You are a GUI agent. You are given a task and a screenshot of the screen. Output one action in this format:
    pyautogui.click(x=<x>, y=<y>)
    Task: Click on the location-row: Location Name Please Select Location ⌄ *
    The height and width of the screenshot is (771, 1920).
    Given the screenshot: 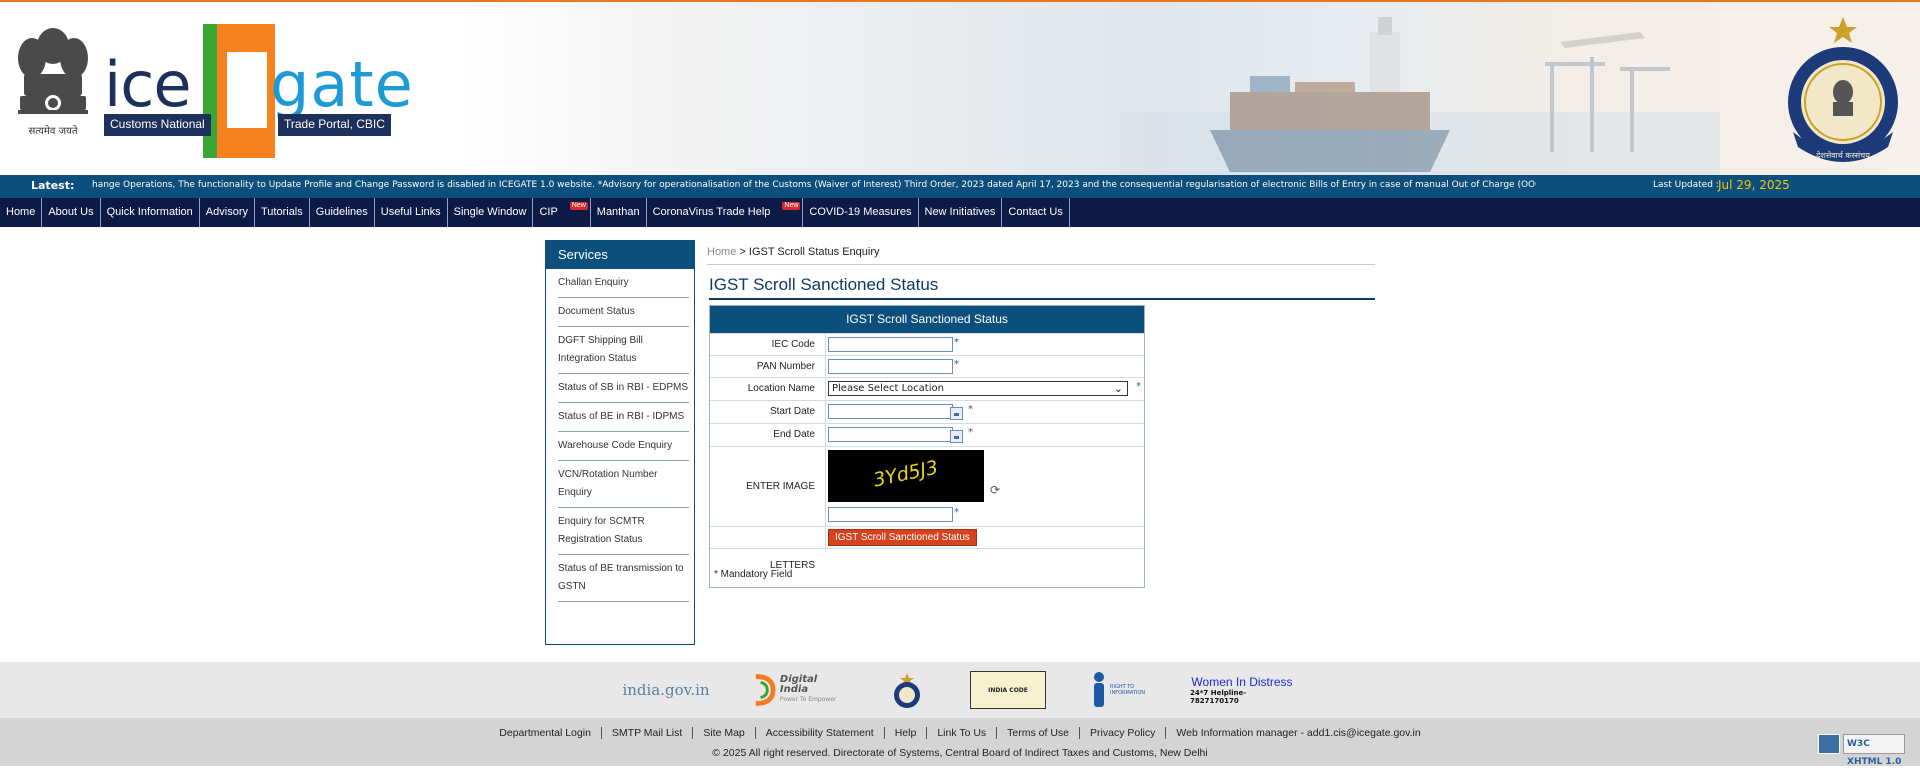 What is the action you would take?
    pyautogui.click(x=927, y=388)
    